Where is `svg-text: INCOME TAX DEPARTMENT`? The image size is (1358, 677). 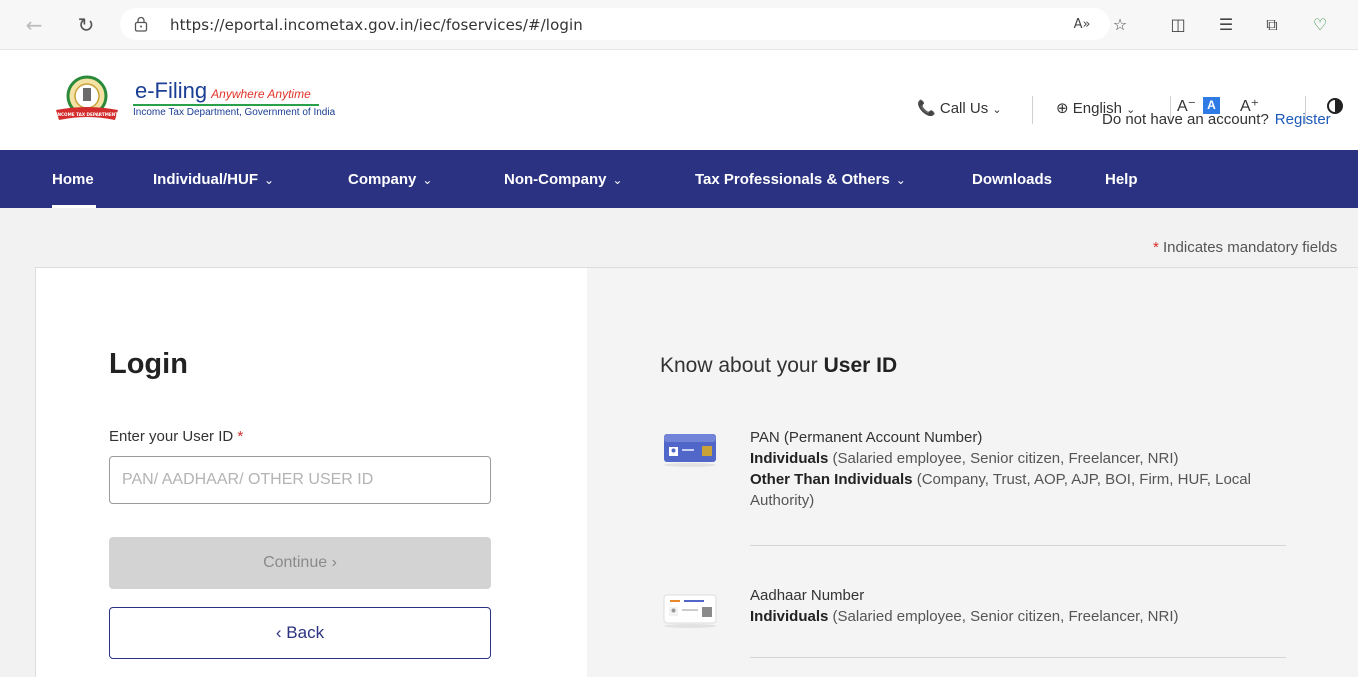
svg-text: INCOME TAX DEPARTMENT is located at coordinates (87, 114).